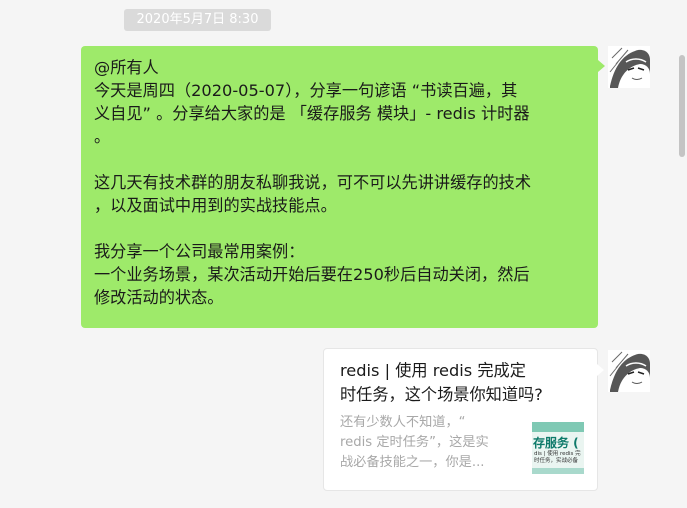  I want to click on card-desc-line: 还有少数人不知道，“, so click(403, 422).